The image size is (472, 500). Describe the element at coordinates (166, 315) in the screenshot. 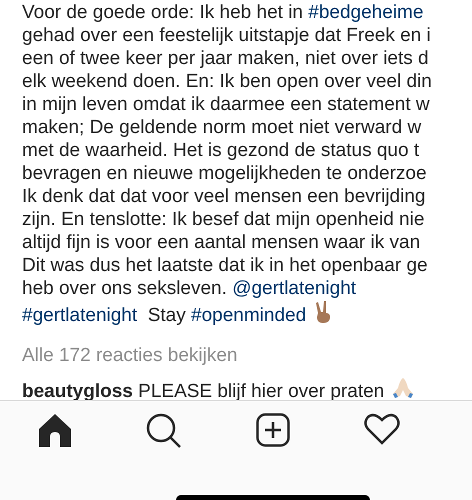

I see `caption-text: Stay` at that location.